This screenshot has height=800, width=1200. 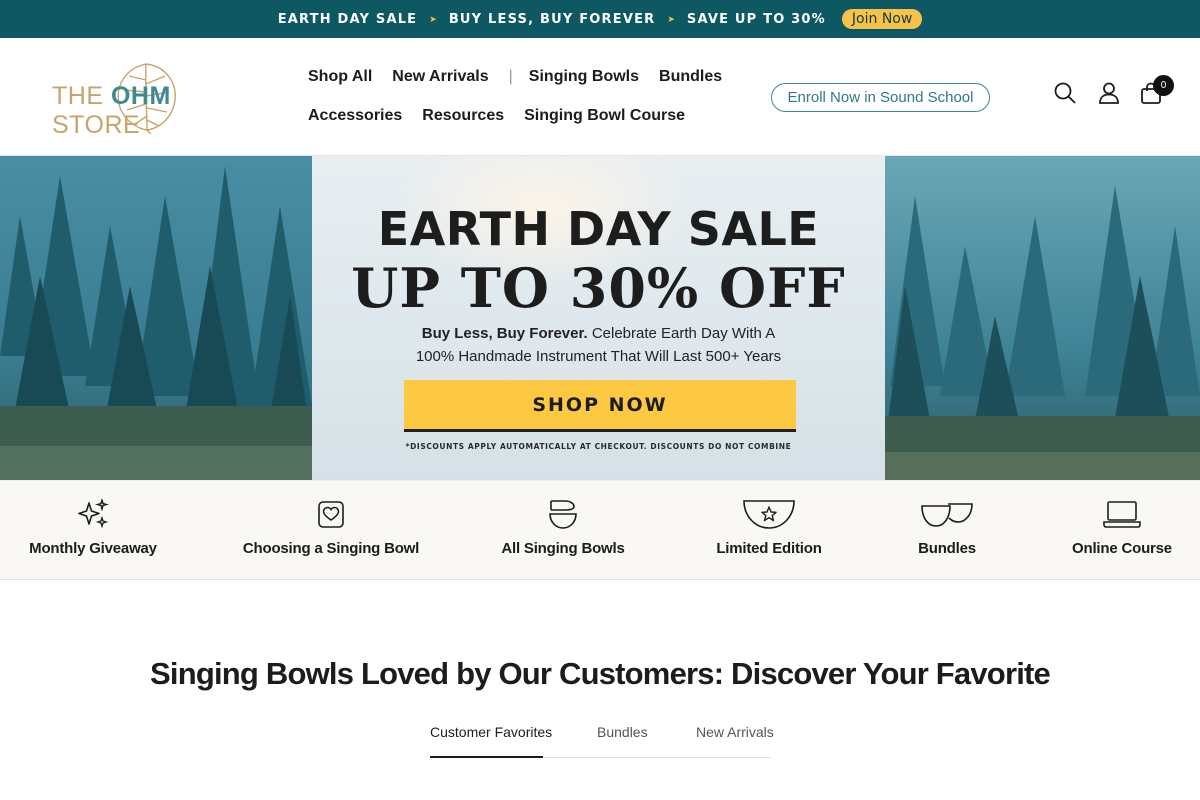 What do you see at coordinates (552, 19) in the screenshot?
I see `announcement-item-2: BUY LESS, BUY FOREVER` at bounding box center [552, 19].